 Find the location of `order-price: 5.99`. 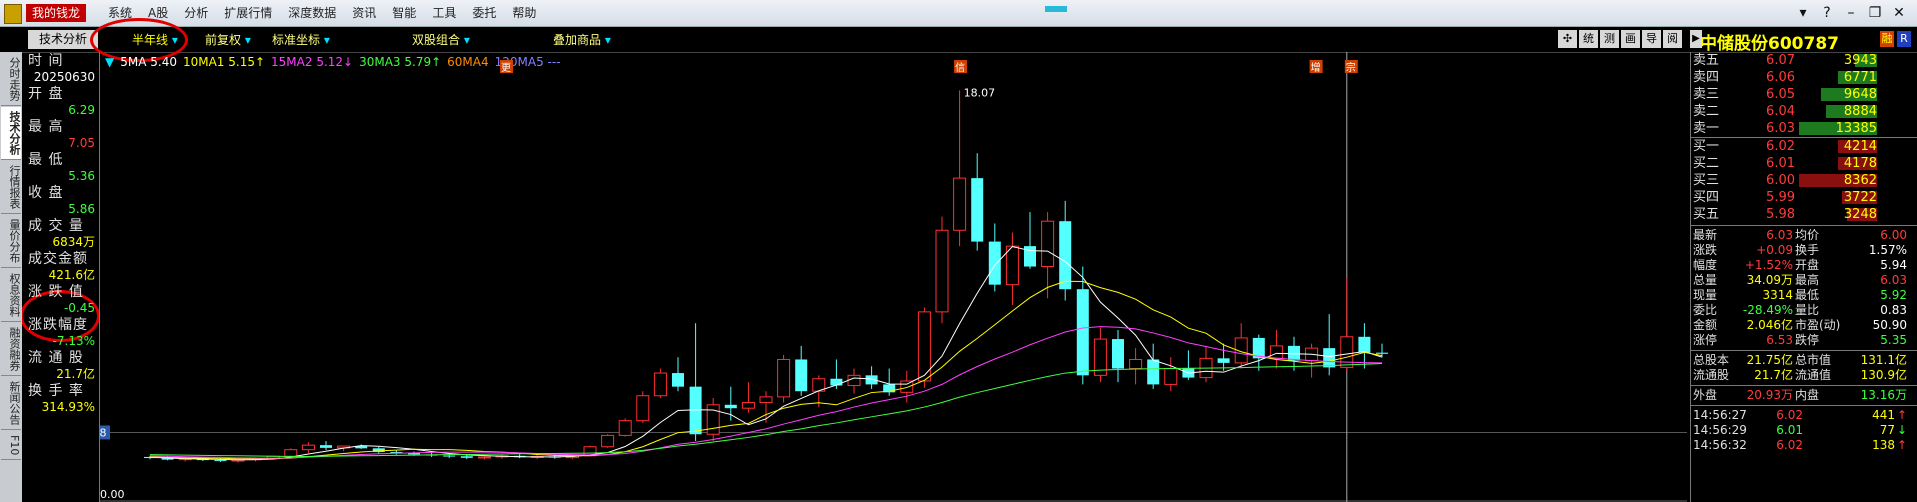

order-price: 5.99 is located at coordinates (1780, 197).